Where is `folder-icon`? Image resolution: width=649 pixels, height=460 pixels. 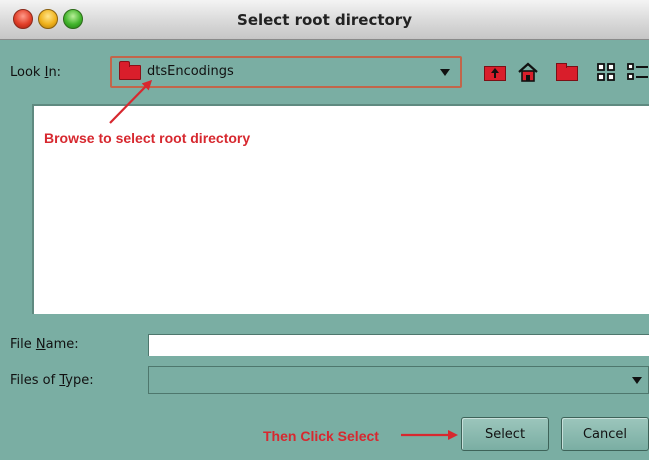 folder-icon is located at coordinates (130, 70).